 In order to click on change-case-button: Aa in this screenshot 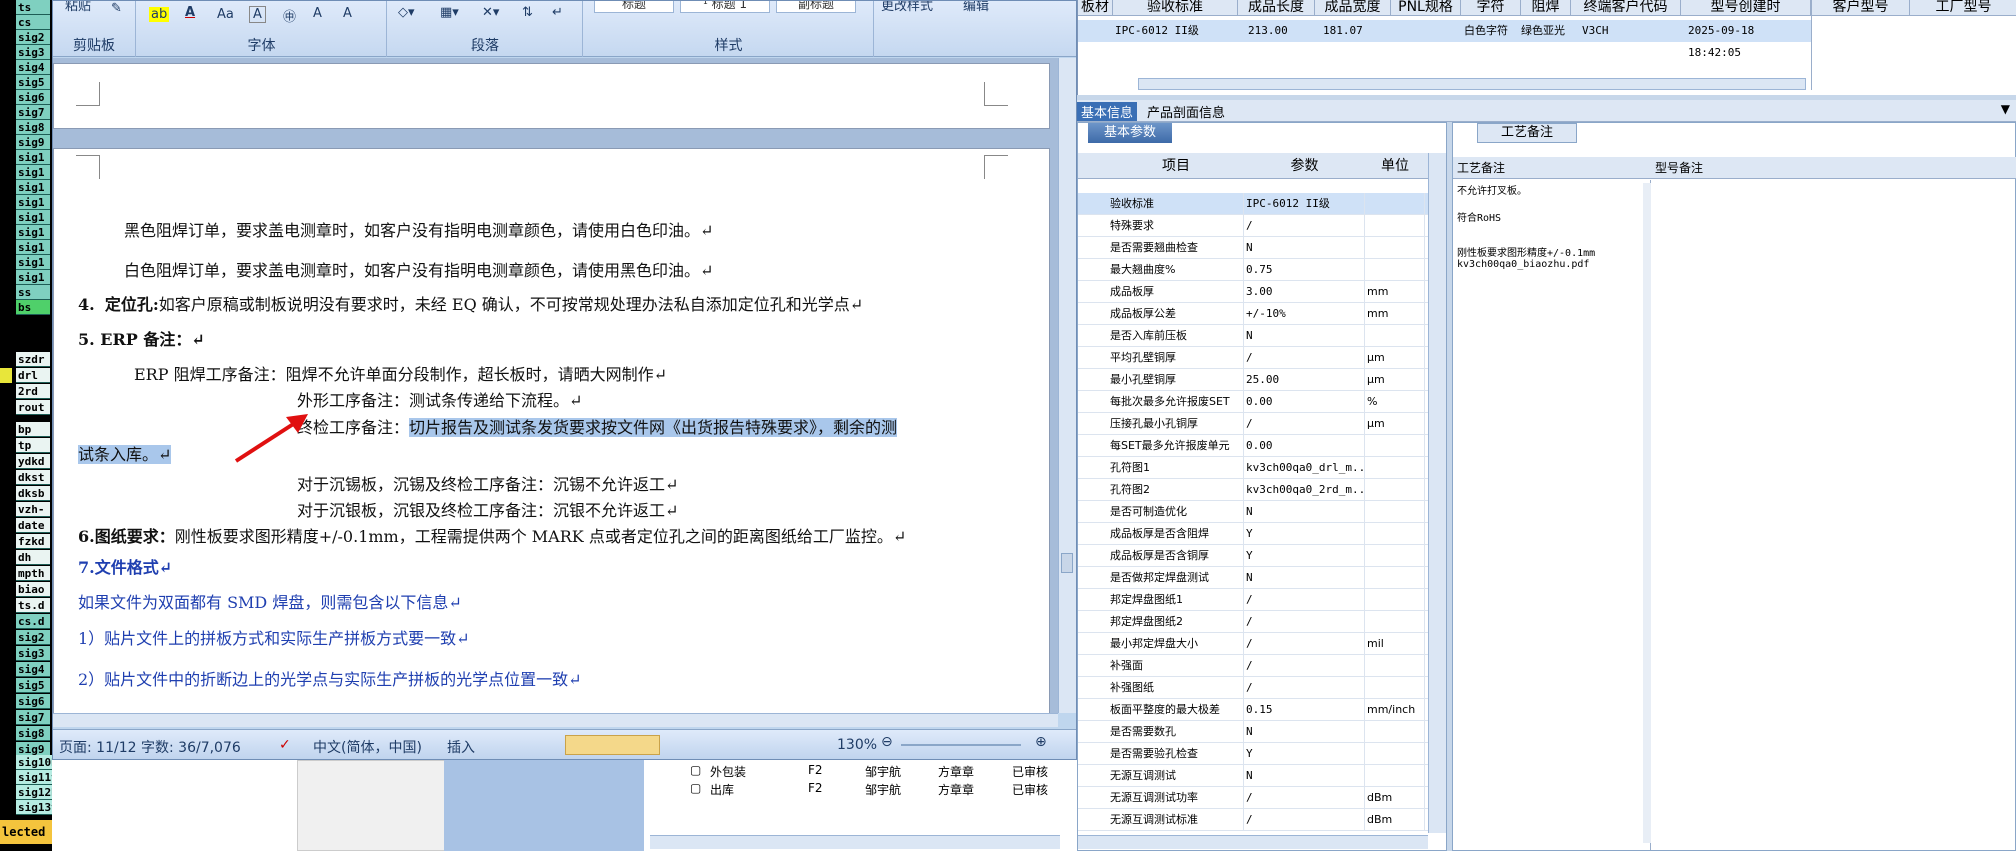, I will do `click(225, 14)`.